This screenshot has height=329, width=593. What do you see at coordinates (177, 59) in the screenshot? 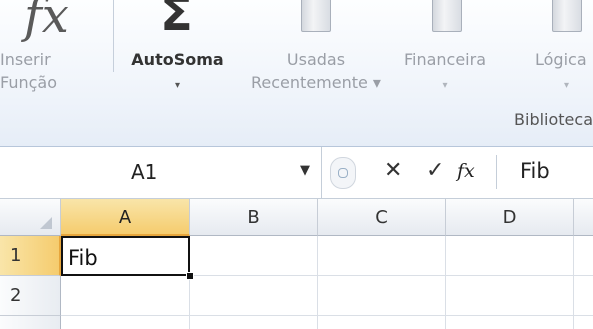
I see `autosum-label: AutoSoma` at bounding box center [177, 59].